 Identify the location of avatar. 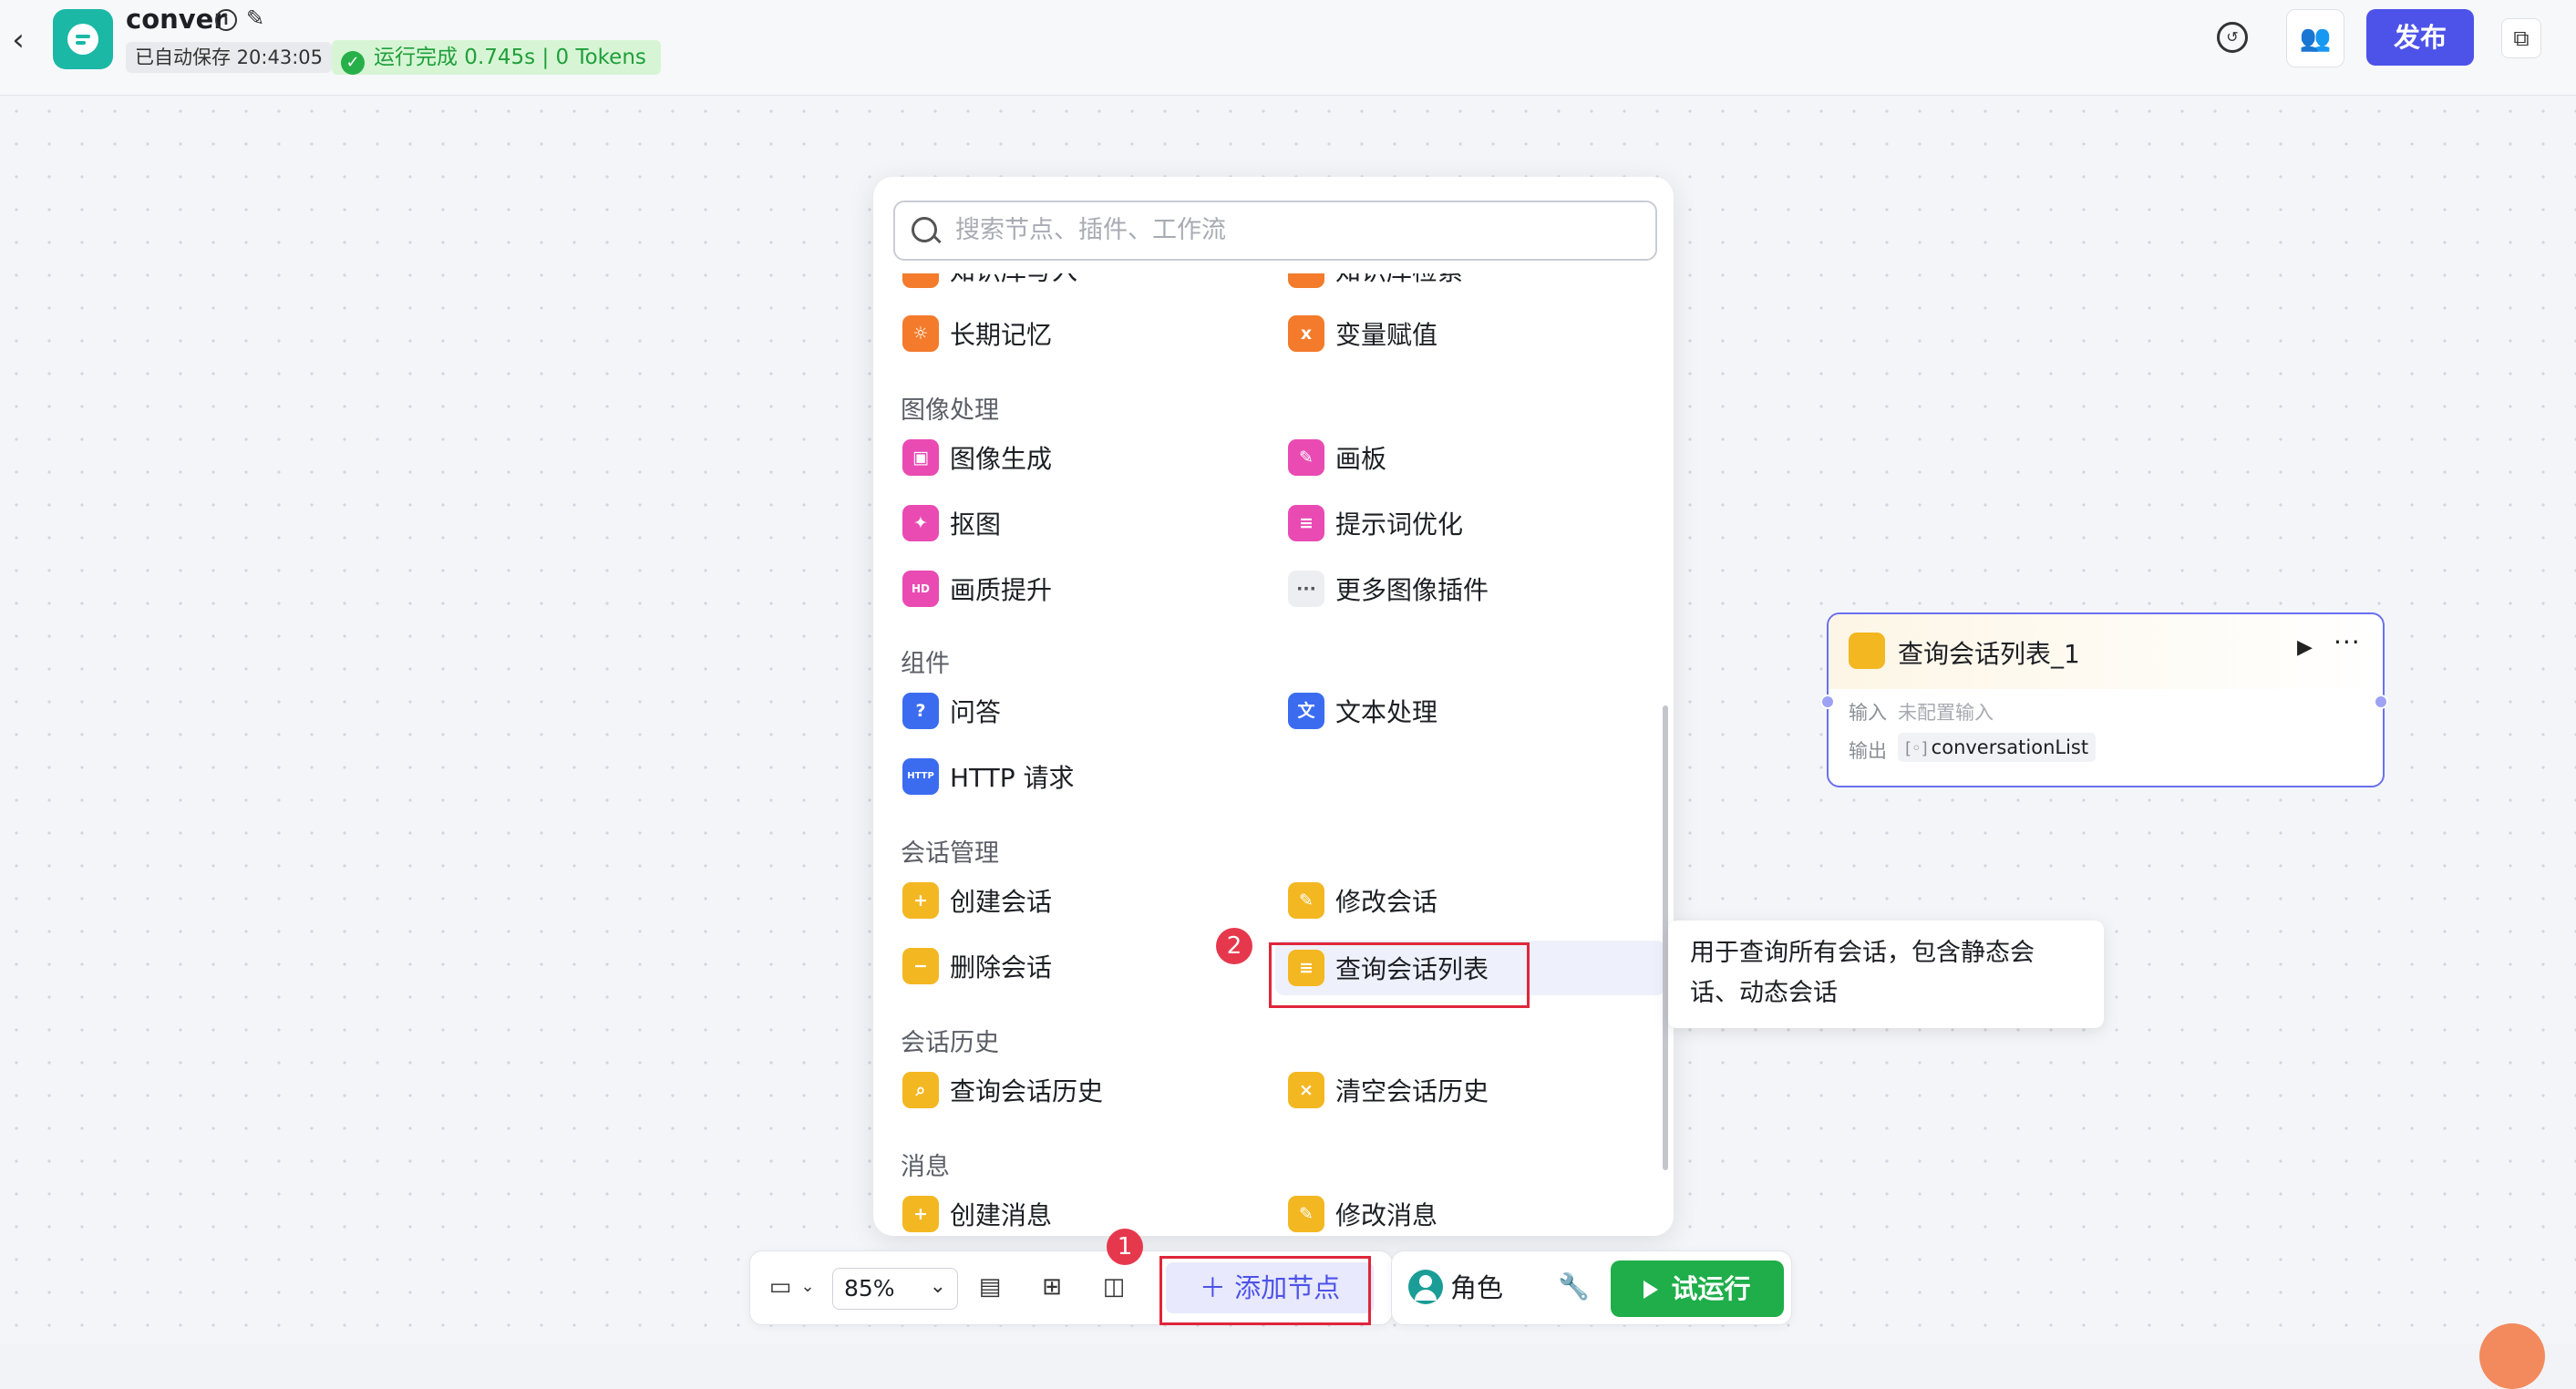
(1425, 1287).